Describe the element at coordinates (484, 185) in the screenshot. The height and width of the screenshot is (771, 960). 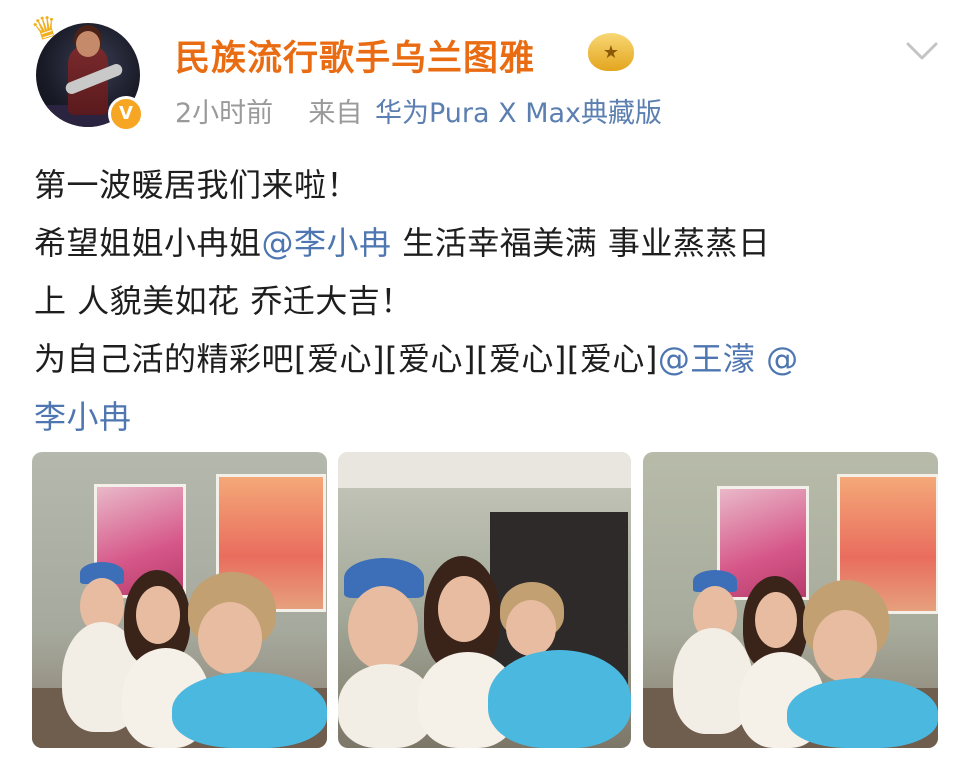
I see `post-line: 第一波暖居我们来啦！` at that location.